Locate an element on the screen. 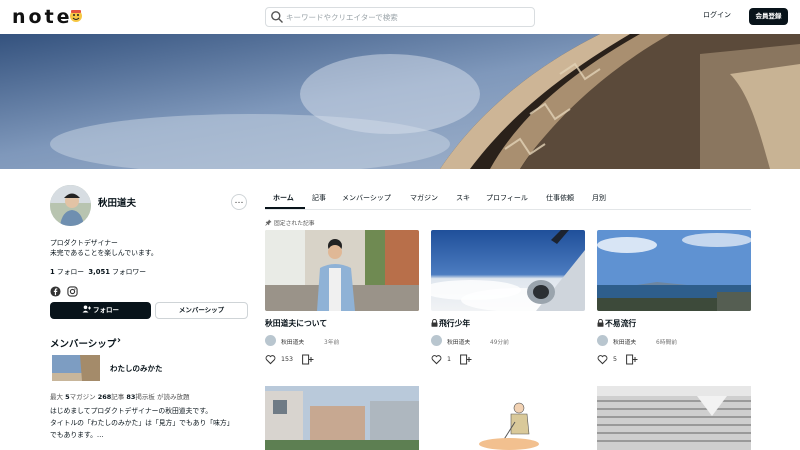 The image size is (800, 450). tab-monthly: 月別 is located at coordinates (599, 198).